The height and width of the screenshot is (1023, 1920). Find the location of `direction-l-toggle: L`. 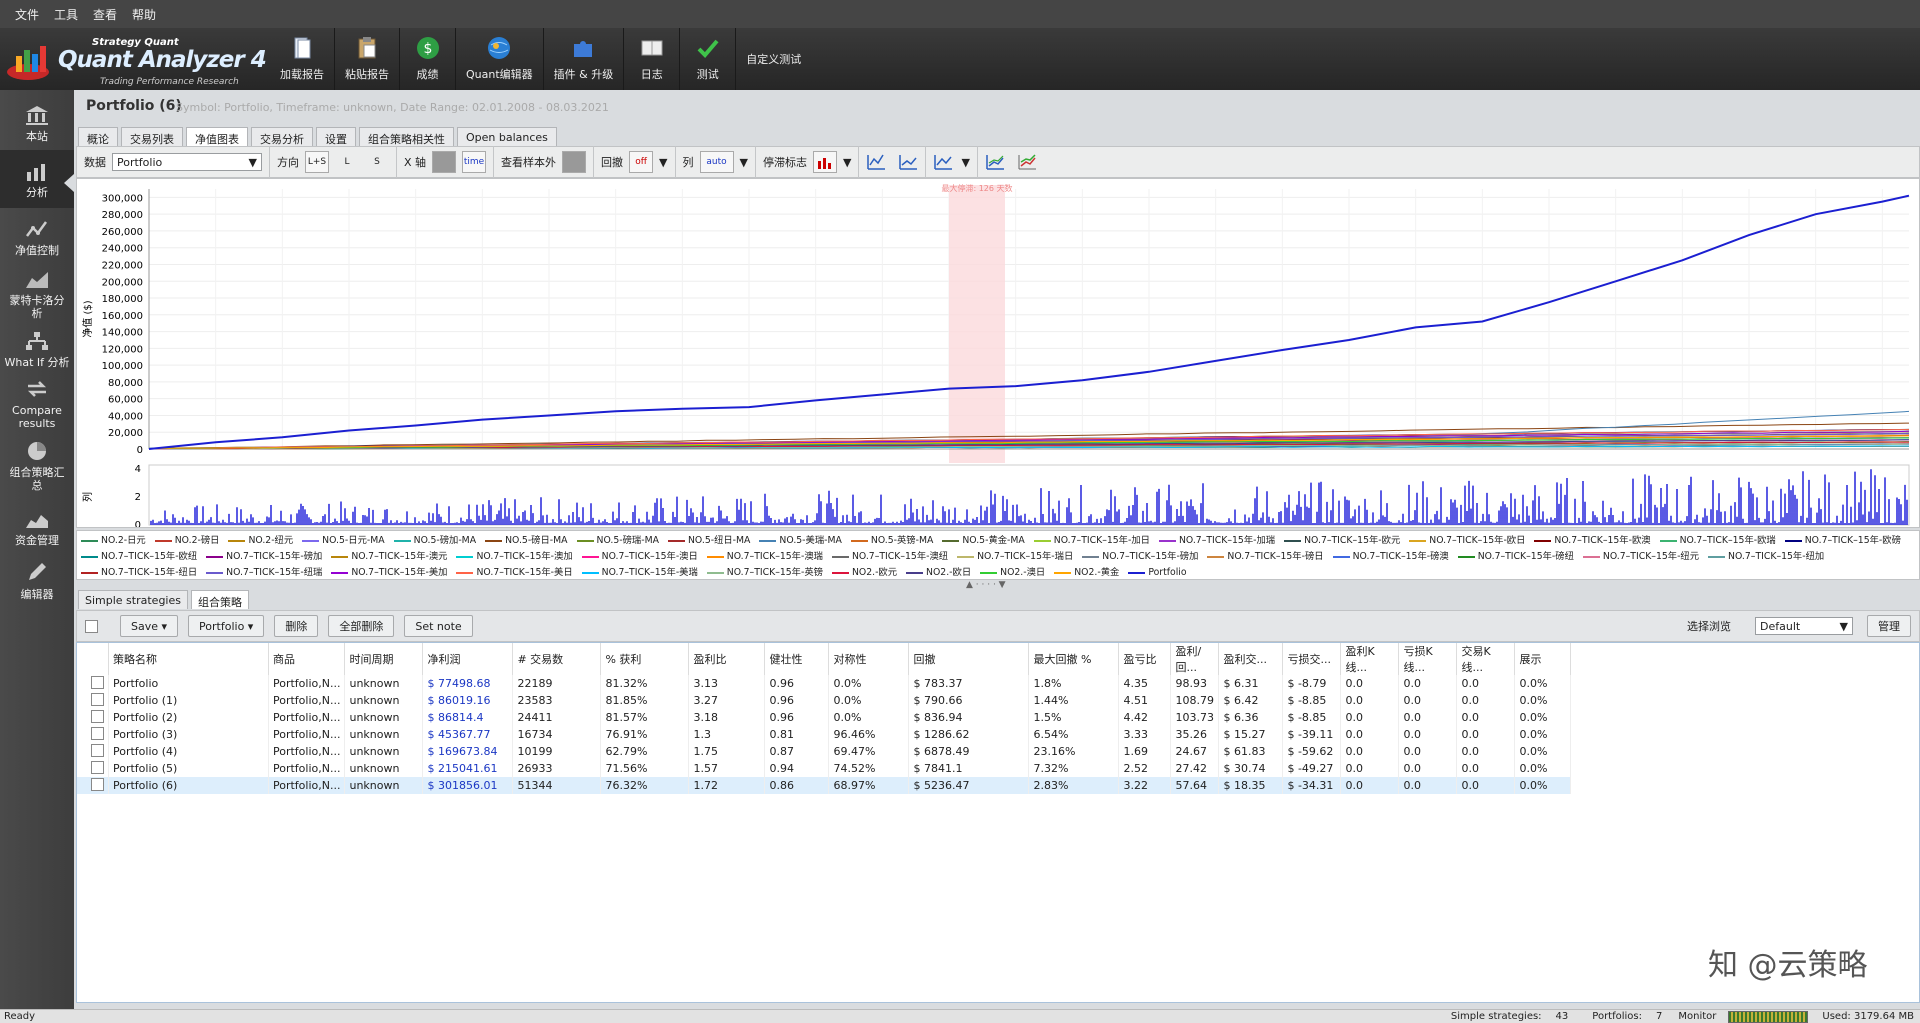

direction-l-toggle: L is located at coordinates (347, 162).